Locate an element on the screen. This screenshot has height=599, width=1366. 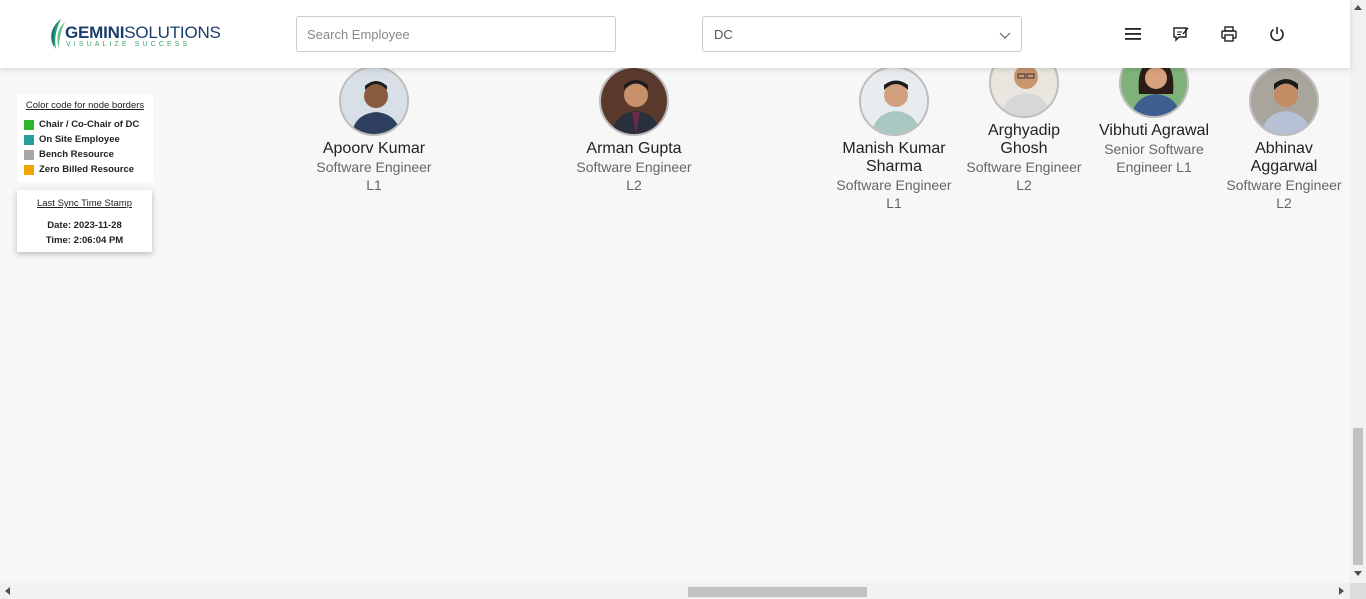
logo-tagline: VISUALIZE SUCCESS is located at coordinates (128, 44).